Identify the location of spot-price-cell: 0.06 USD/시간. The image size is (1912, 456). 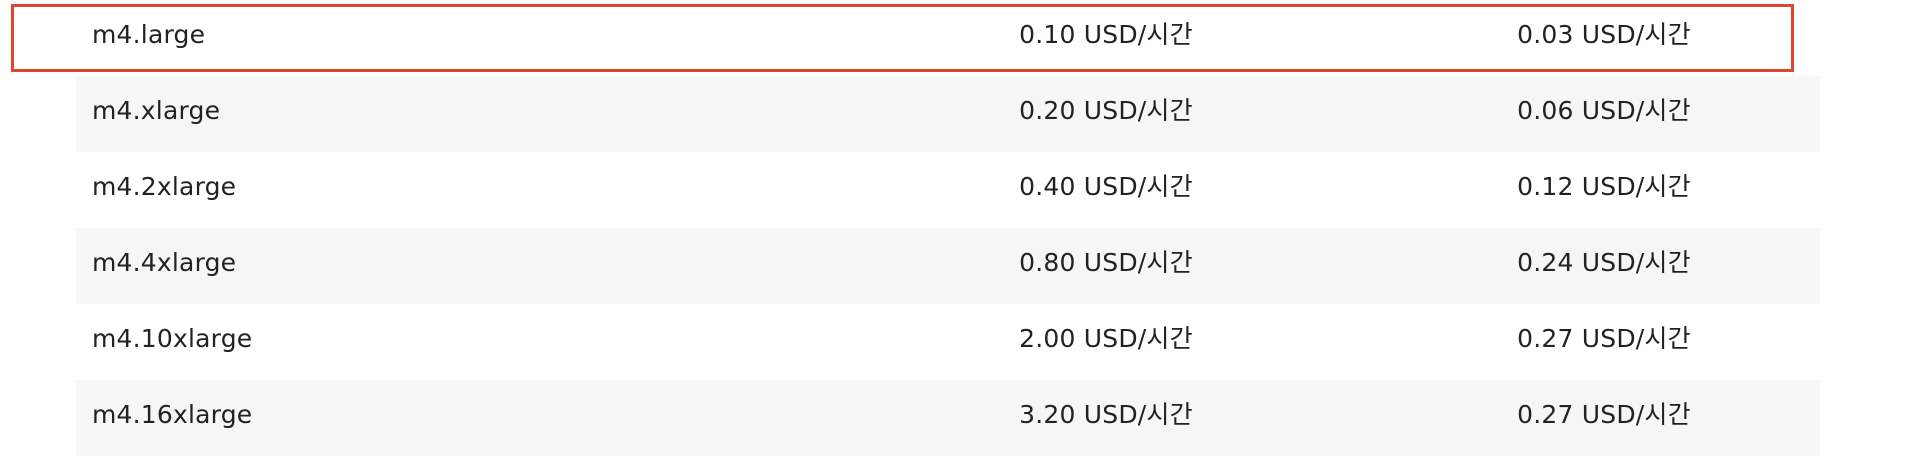
(1604, 110).